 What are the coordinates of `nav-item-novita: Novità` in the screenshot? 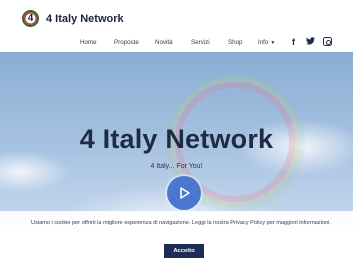 It's located at (164, 42).